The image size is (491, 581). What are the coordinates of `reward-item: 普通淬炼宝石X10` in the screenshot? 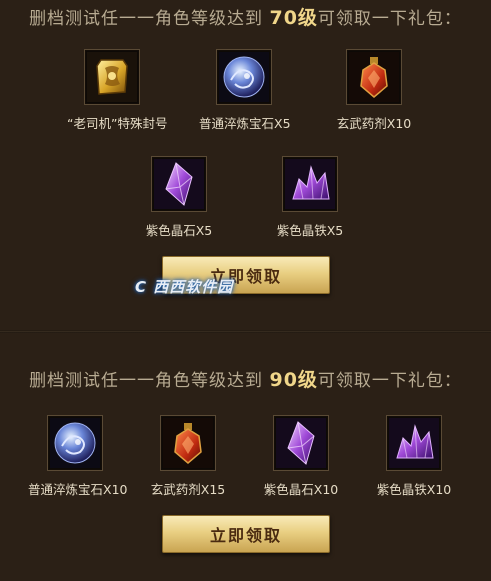 It's located at (78, 456).